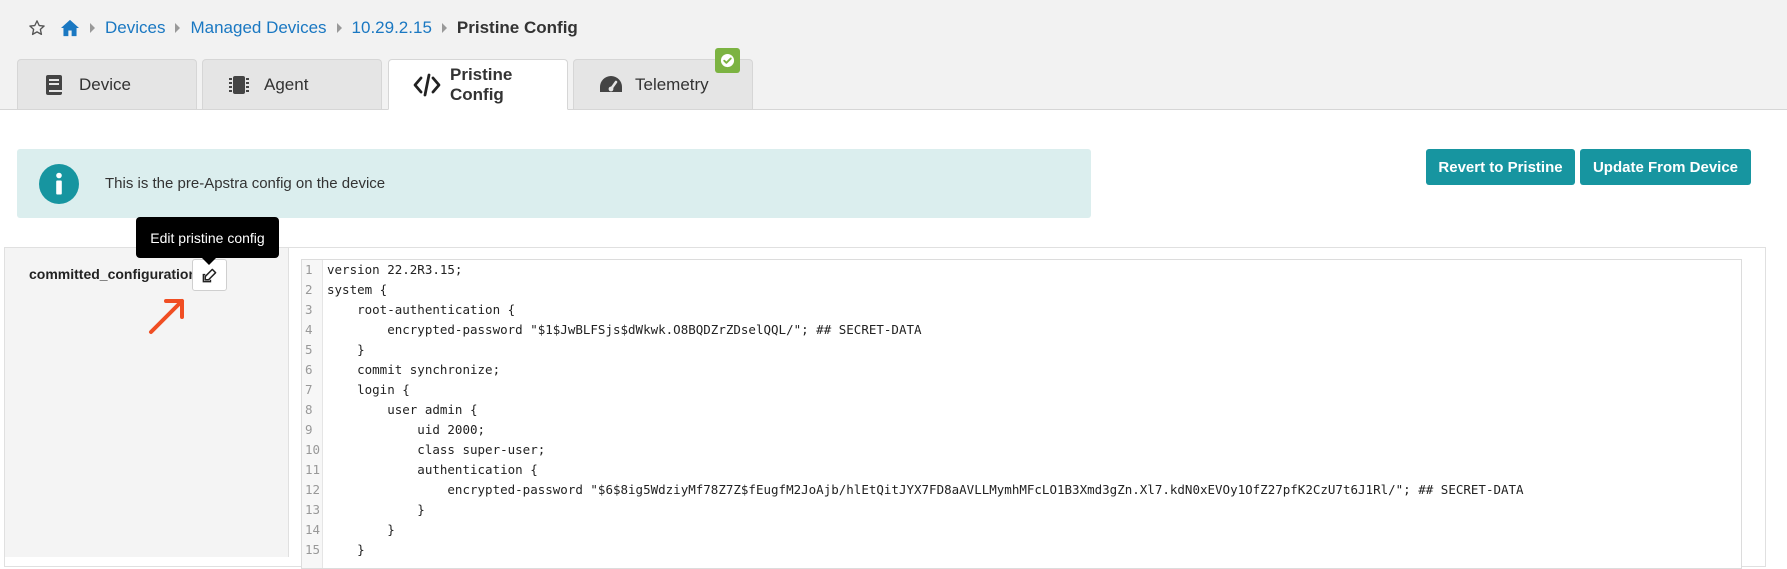 This screenshot has width=1787, height=569. I want to click on breadcrumb-managed-devices: Managed Devices, so click(258, 28).